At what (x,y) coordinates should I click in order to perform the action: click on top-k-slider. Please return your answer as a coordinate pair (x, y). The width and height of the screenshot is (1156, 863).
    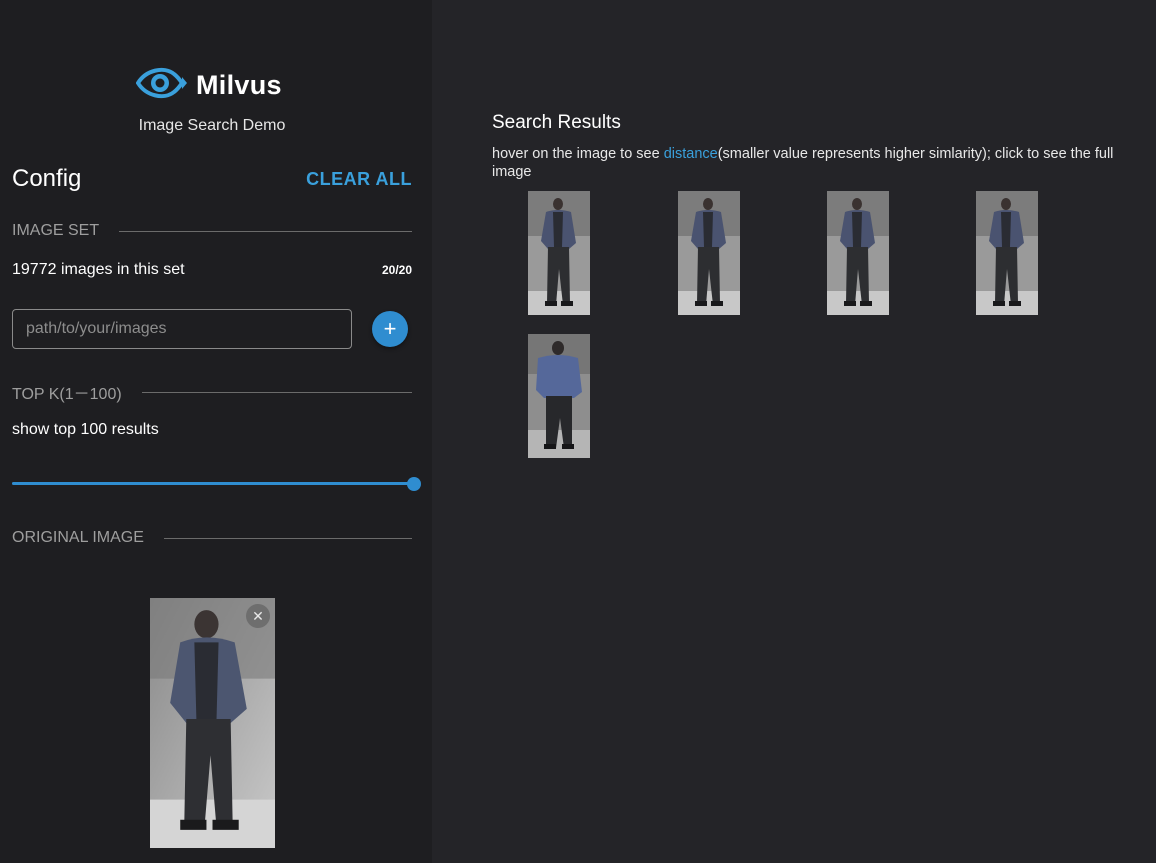
    Looking at the image, I should click on (216, 485).